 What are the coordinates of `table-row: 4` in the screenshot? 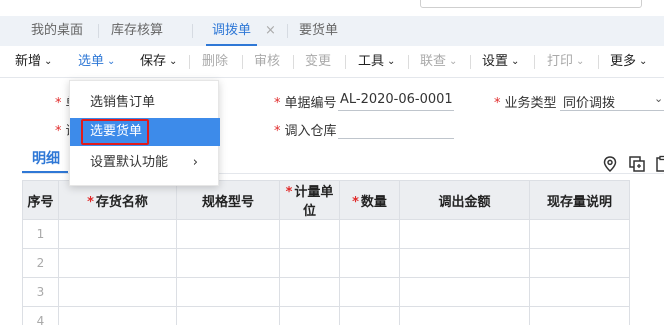 It's located at (326, 315).